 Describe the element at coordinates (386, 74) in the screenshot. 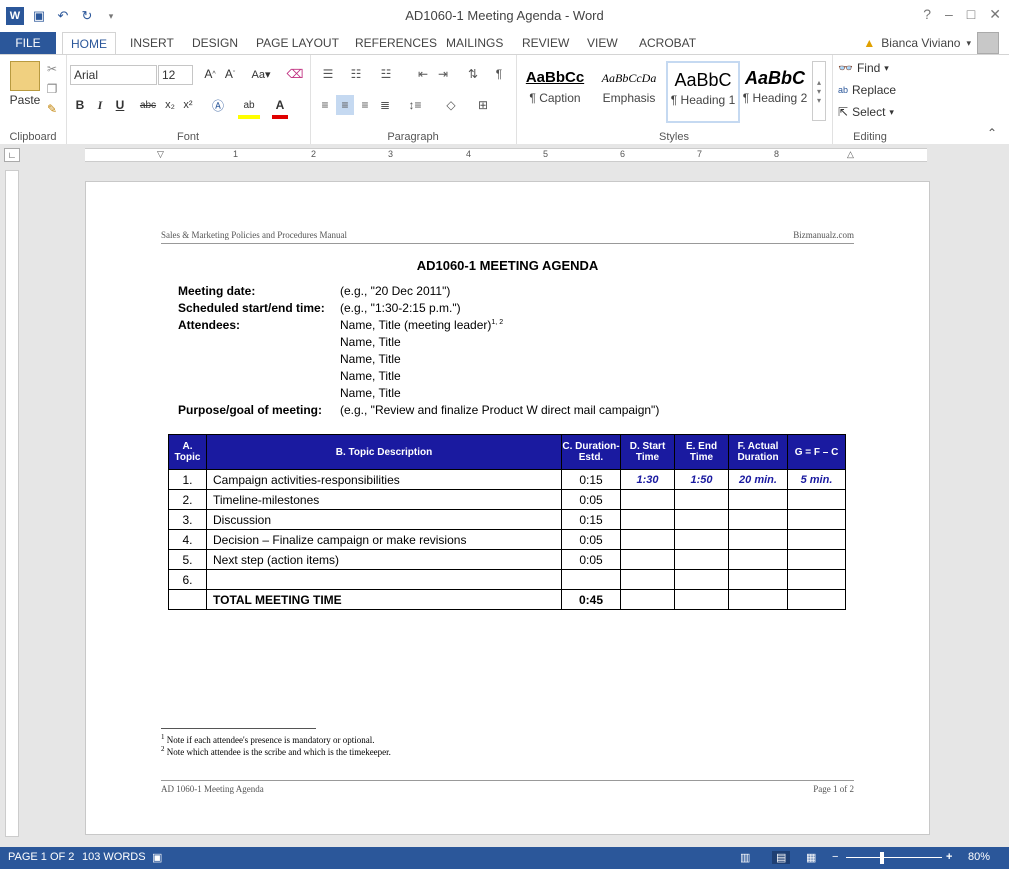

I see `multilevel-list-icon: ☳` at that location.